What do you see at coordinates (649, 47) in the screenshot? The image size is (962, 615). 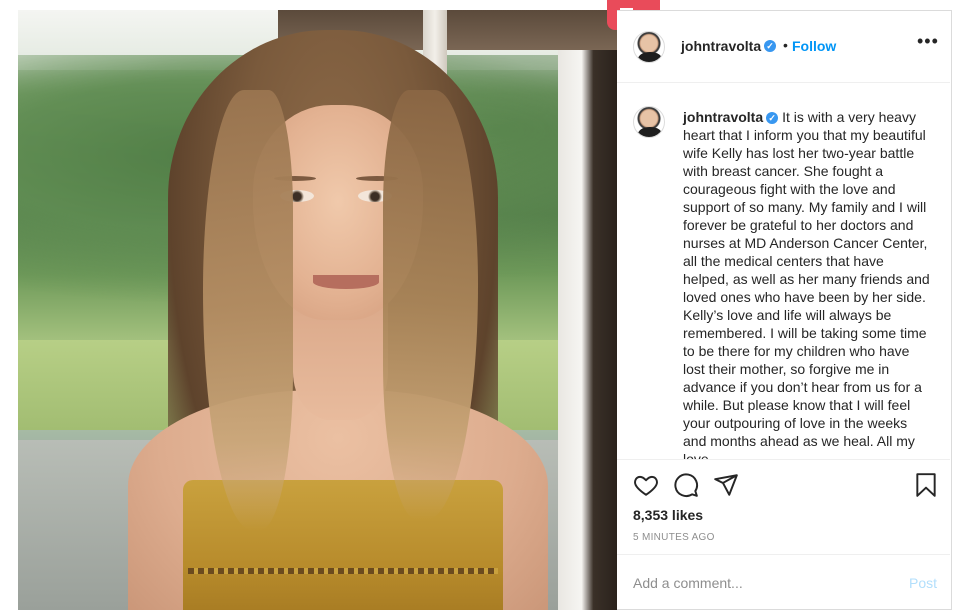 I see `author-avatar` at bounding box center [649, 47].